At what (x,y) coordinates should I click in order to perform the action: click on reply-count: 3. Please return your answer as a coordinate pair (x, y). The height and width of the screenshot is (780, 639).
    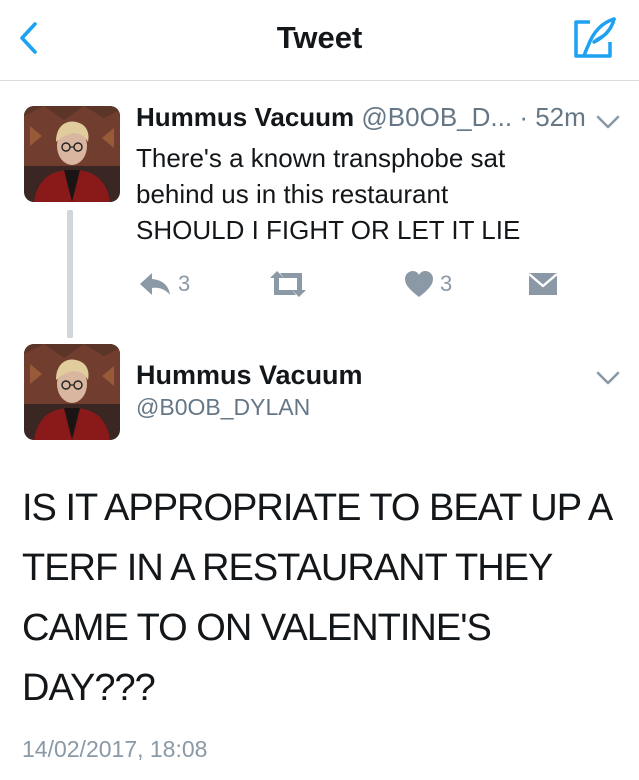
    Looking at the image, I should click on (184, 283).